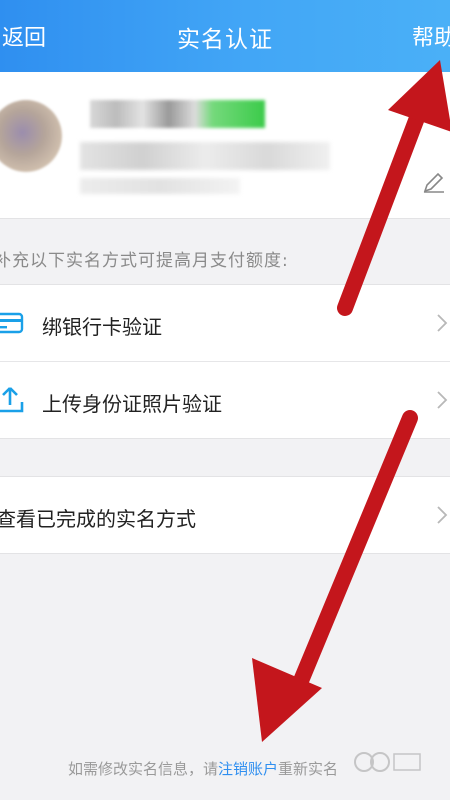  I want to click on bind-bank-card-label: 绑银行卡验证, so click(102, 327).